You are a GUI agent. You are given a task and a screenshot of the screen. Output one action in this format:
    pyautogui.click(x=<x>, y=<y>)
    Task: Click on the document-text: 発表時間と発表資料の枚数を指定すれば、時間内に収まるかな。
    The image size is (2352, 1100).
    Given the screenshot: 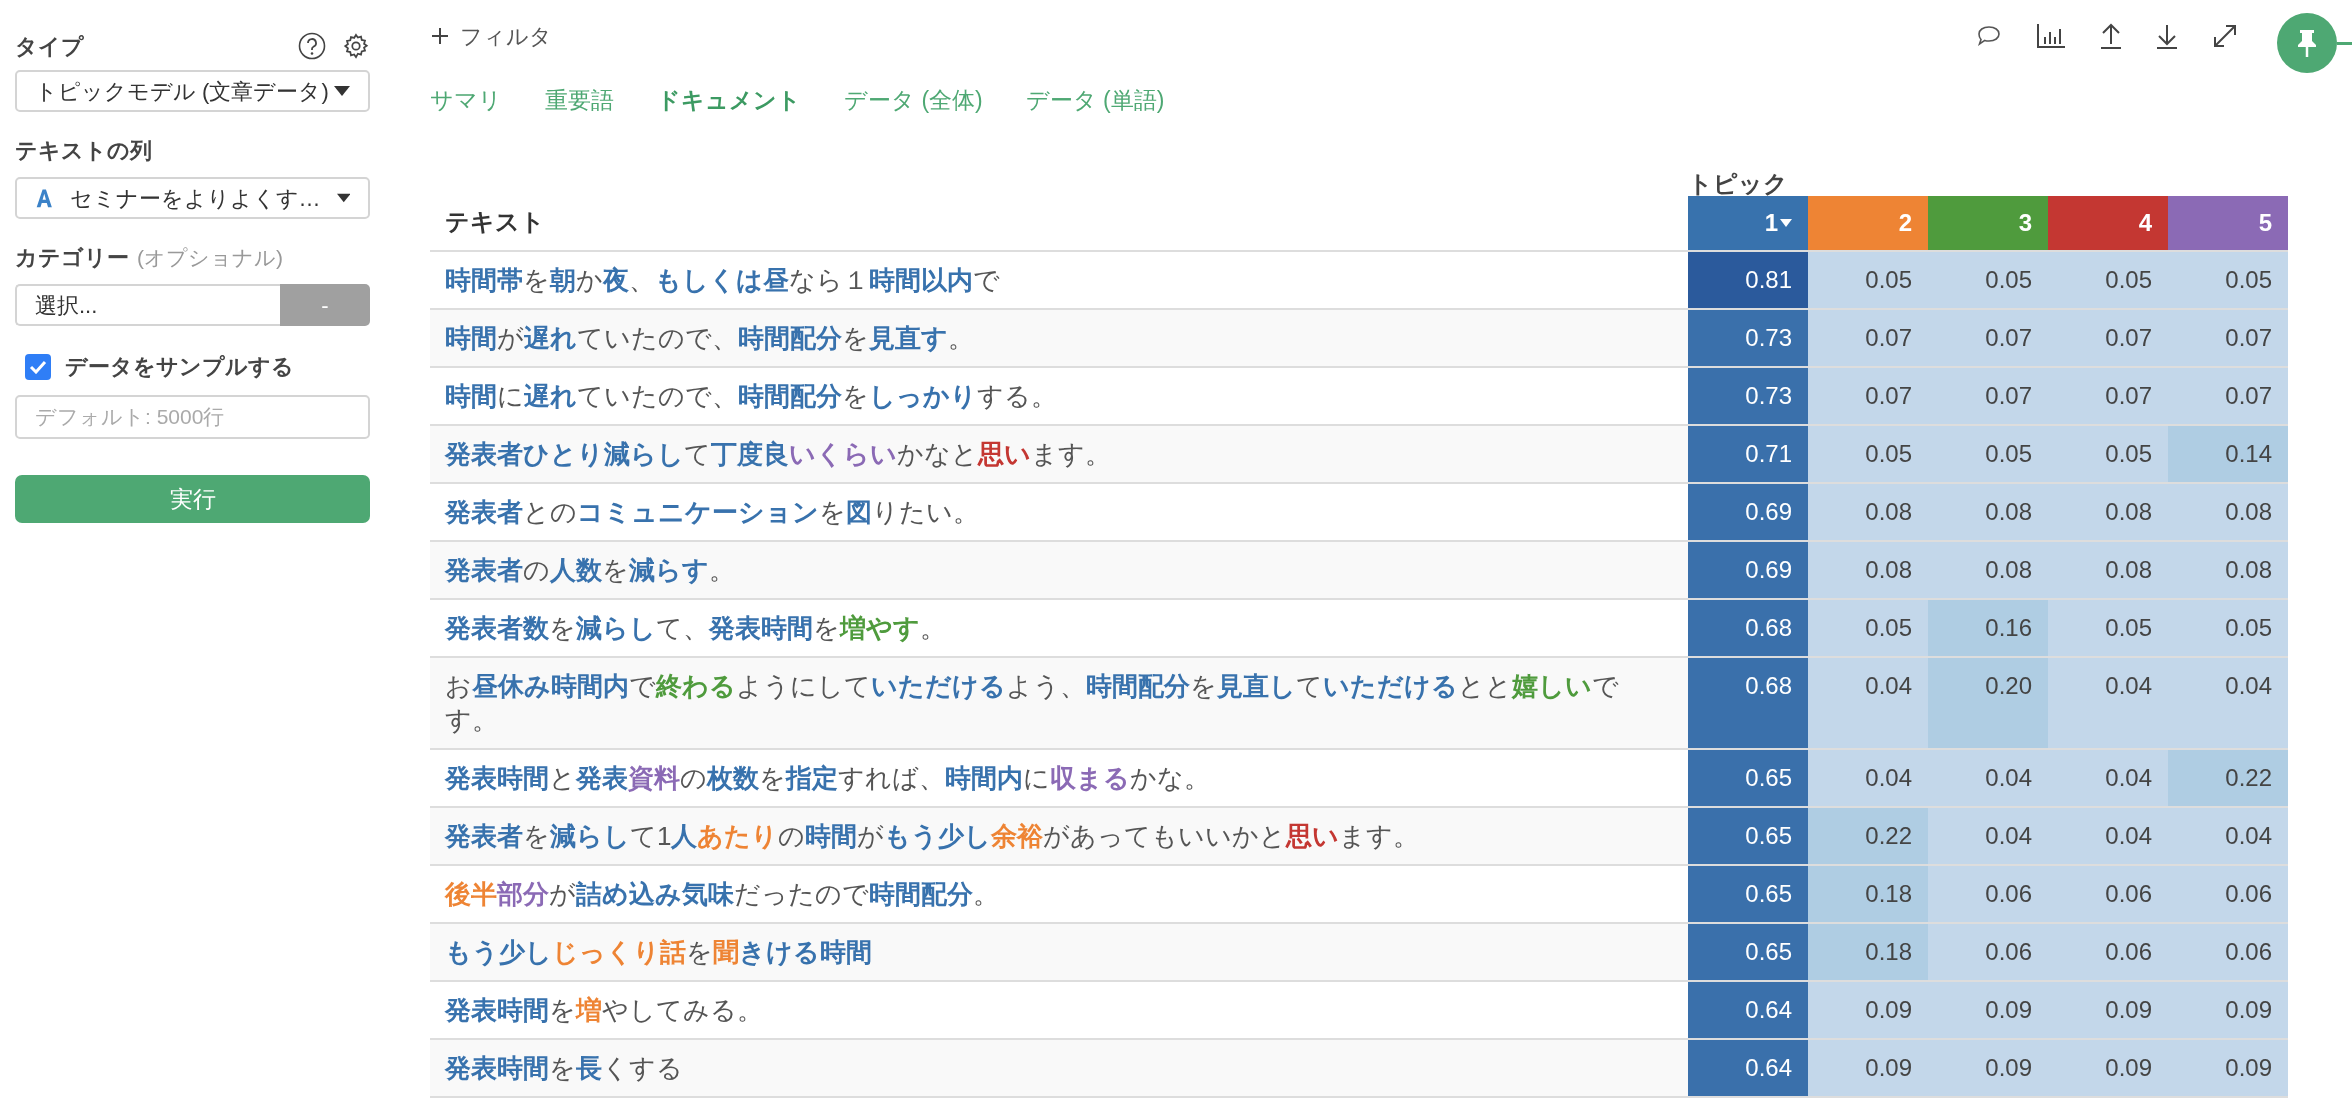 What is the action you would take?
    pyautogui.click(x=828, y=778)
    